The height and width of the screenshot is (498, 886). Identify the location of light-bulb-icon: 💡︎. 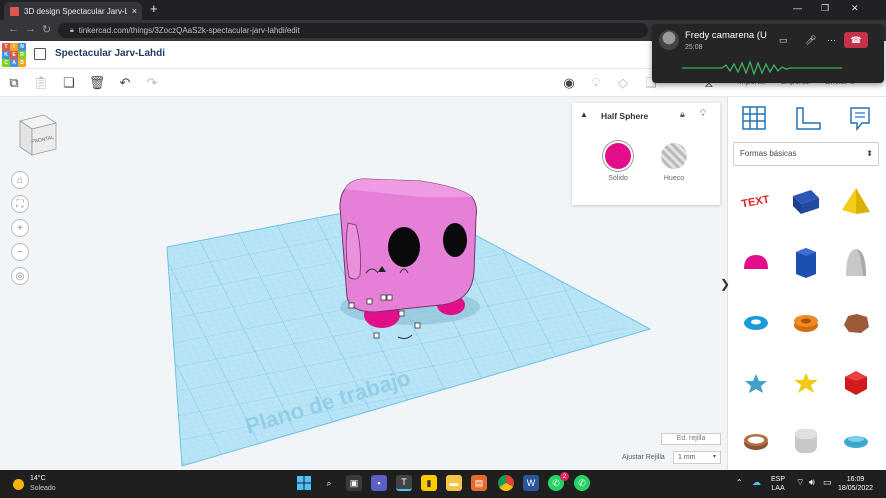
(596, 83).